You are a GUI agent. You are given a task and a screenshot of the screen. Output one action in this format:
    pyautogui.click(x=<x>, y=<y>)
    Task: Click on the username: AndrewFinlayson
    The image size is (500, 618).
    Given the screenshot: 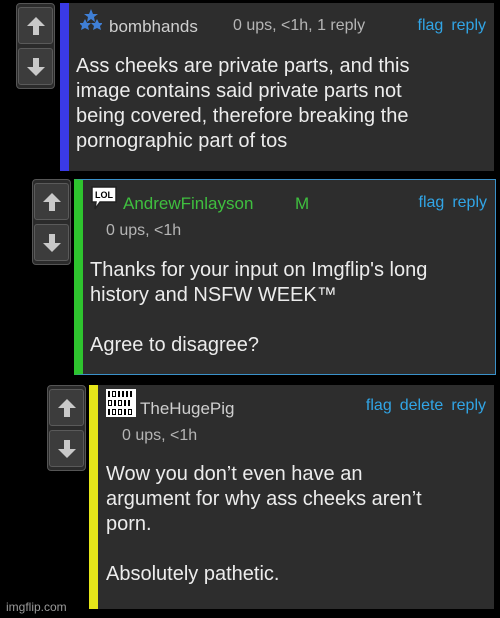 What is the action you would take?
    pyautogui.click(x=188, y=204)
    